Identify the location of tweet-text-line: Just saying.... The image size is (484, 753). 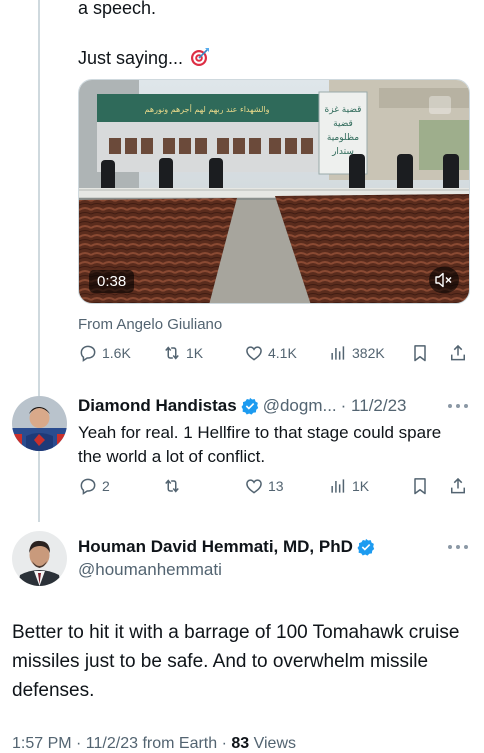
(144, 58).